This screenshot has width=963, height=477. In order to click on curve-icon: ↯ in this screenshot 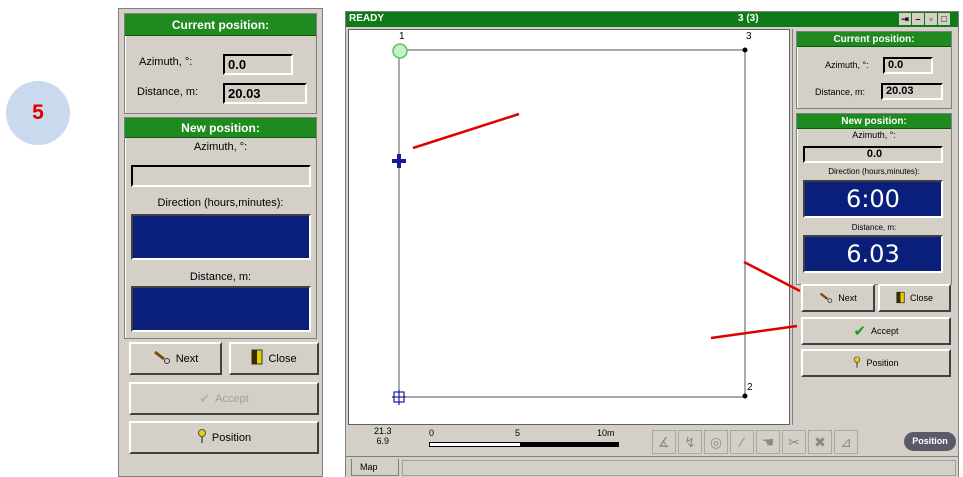, I will do `click(690, 442)`.